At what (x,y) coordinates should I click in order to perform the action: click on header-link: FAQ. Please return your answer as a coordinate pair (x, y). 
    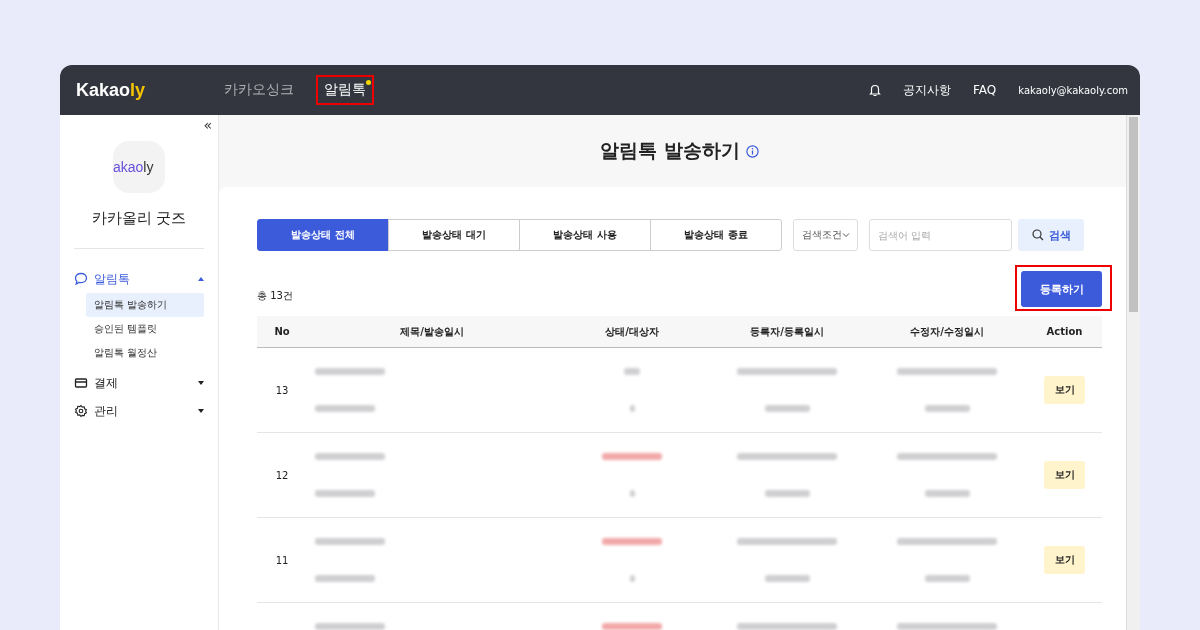
    Looking at the image, I should click on (985, 90).